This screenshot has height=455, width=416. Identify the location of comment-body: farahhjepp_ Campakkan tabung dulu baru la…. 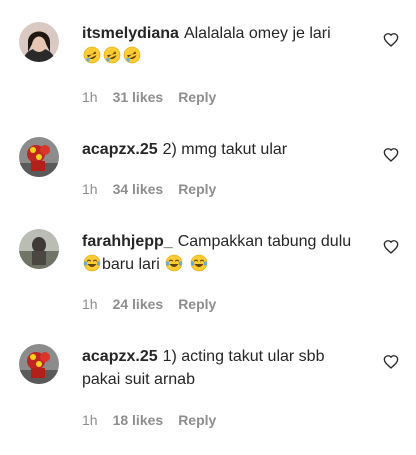
(224, 253).